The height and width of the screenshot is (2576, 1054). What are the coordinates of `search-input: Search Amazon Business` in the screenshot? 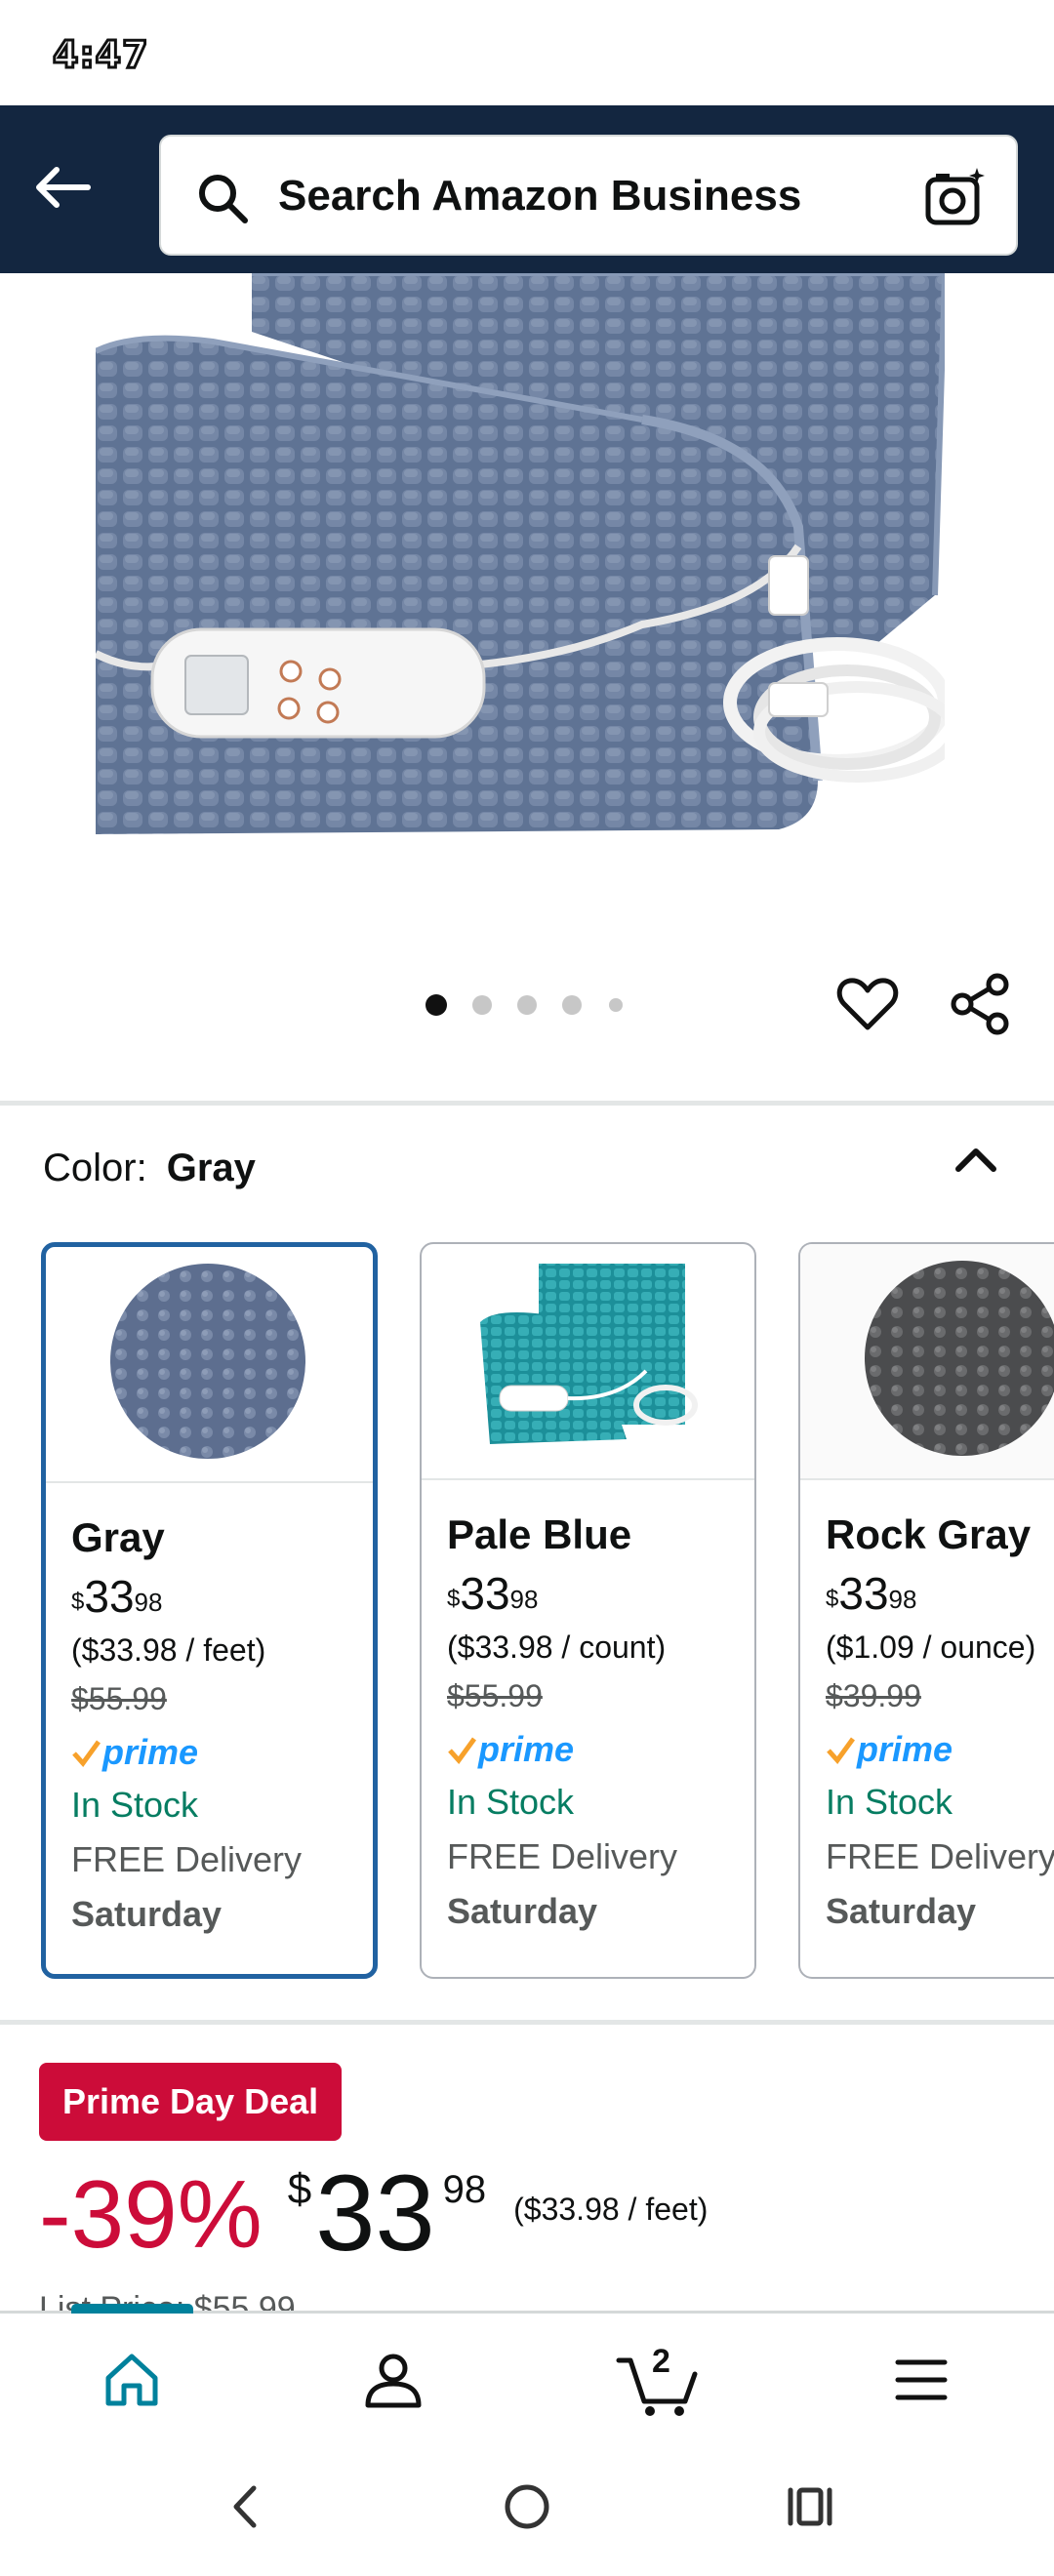 It's located at (588, 195).